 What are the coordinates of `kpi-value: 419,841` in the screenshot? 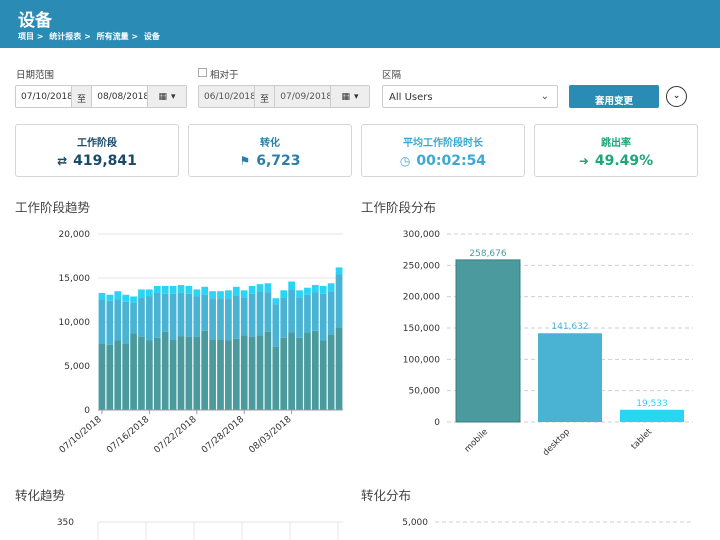 It's located at (105, 161).